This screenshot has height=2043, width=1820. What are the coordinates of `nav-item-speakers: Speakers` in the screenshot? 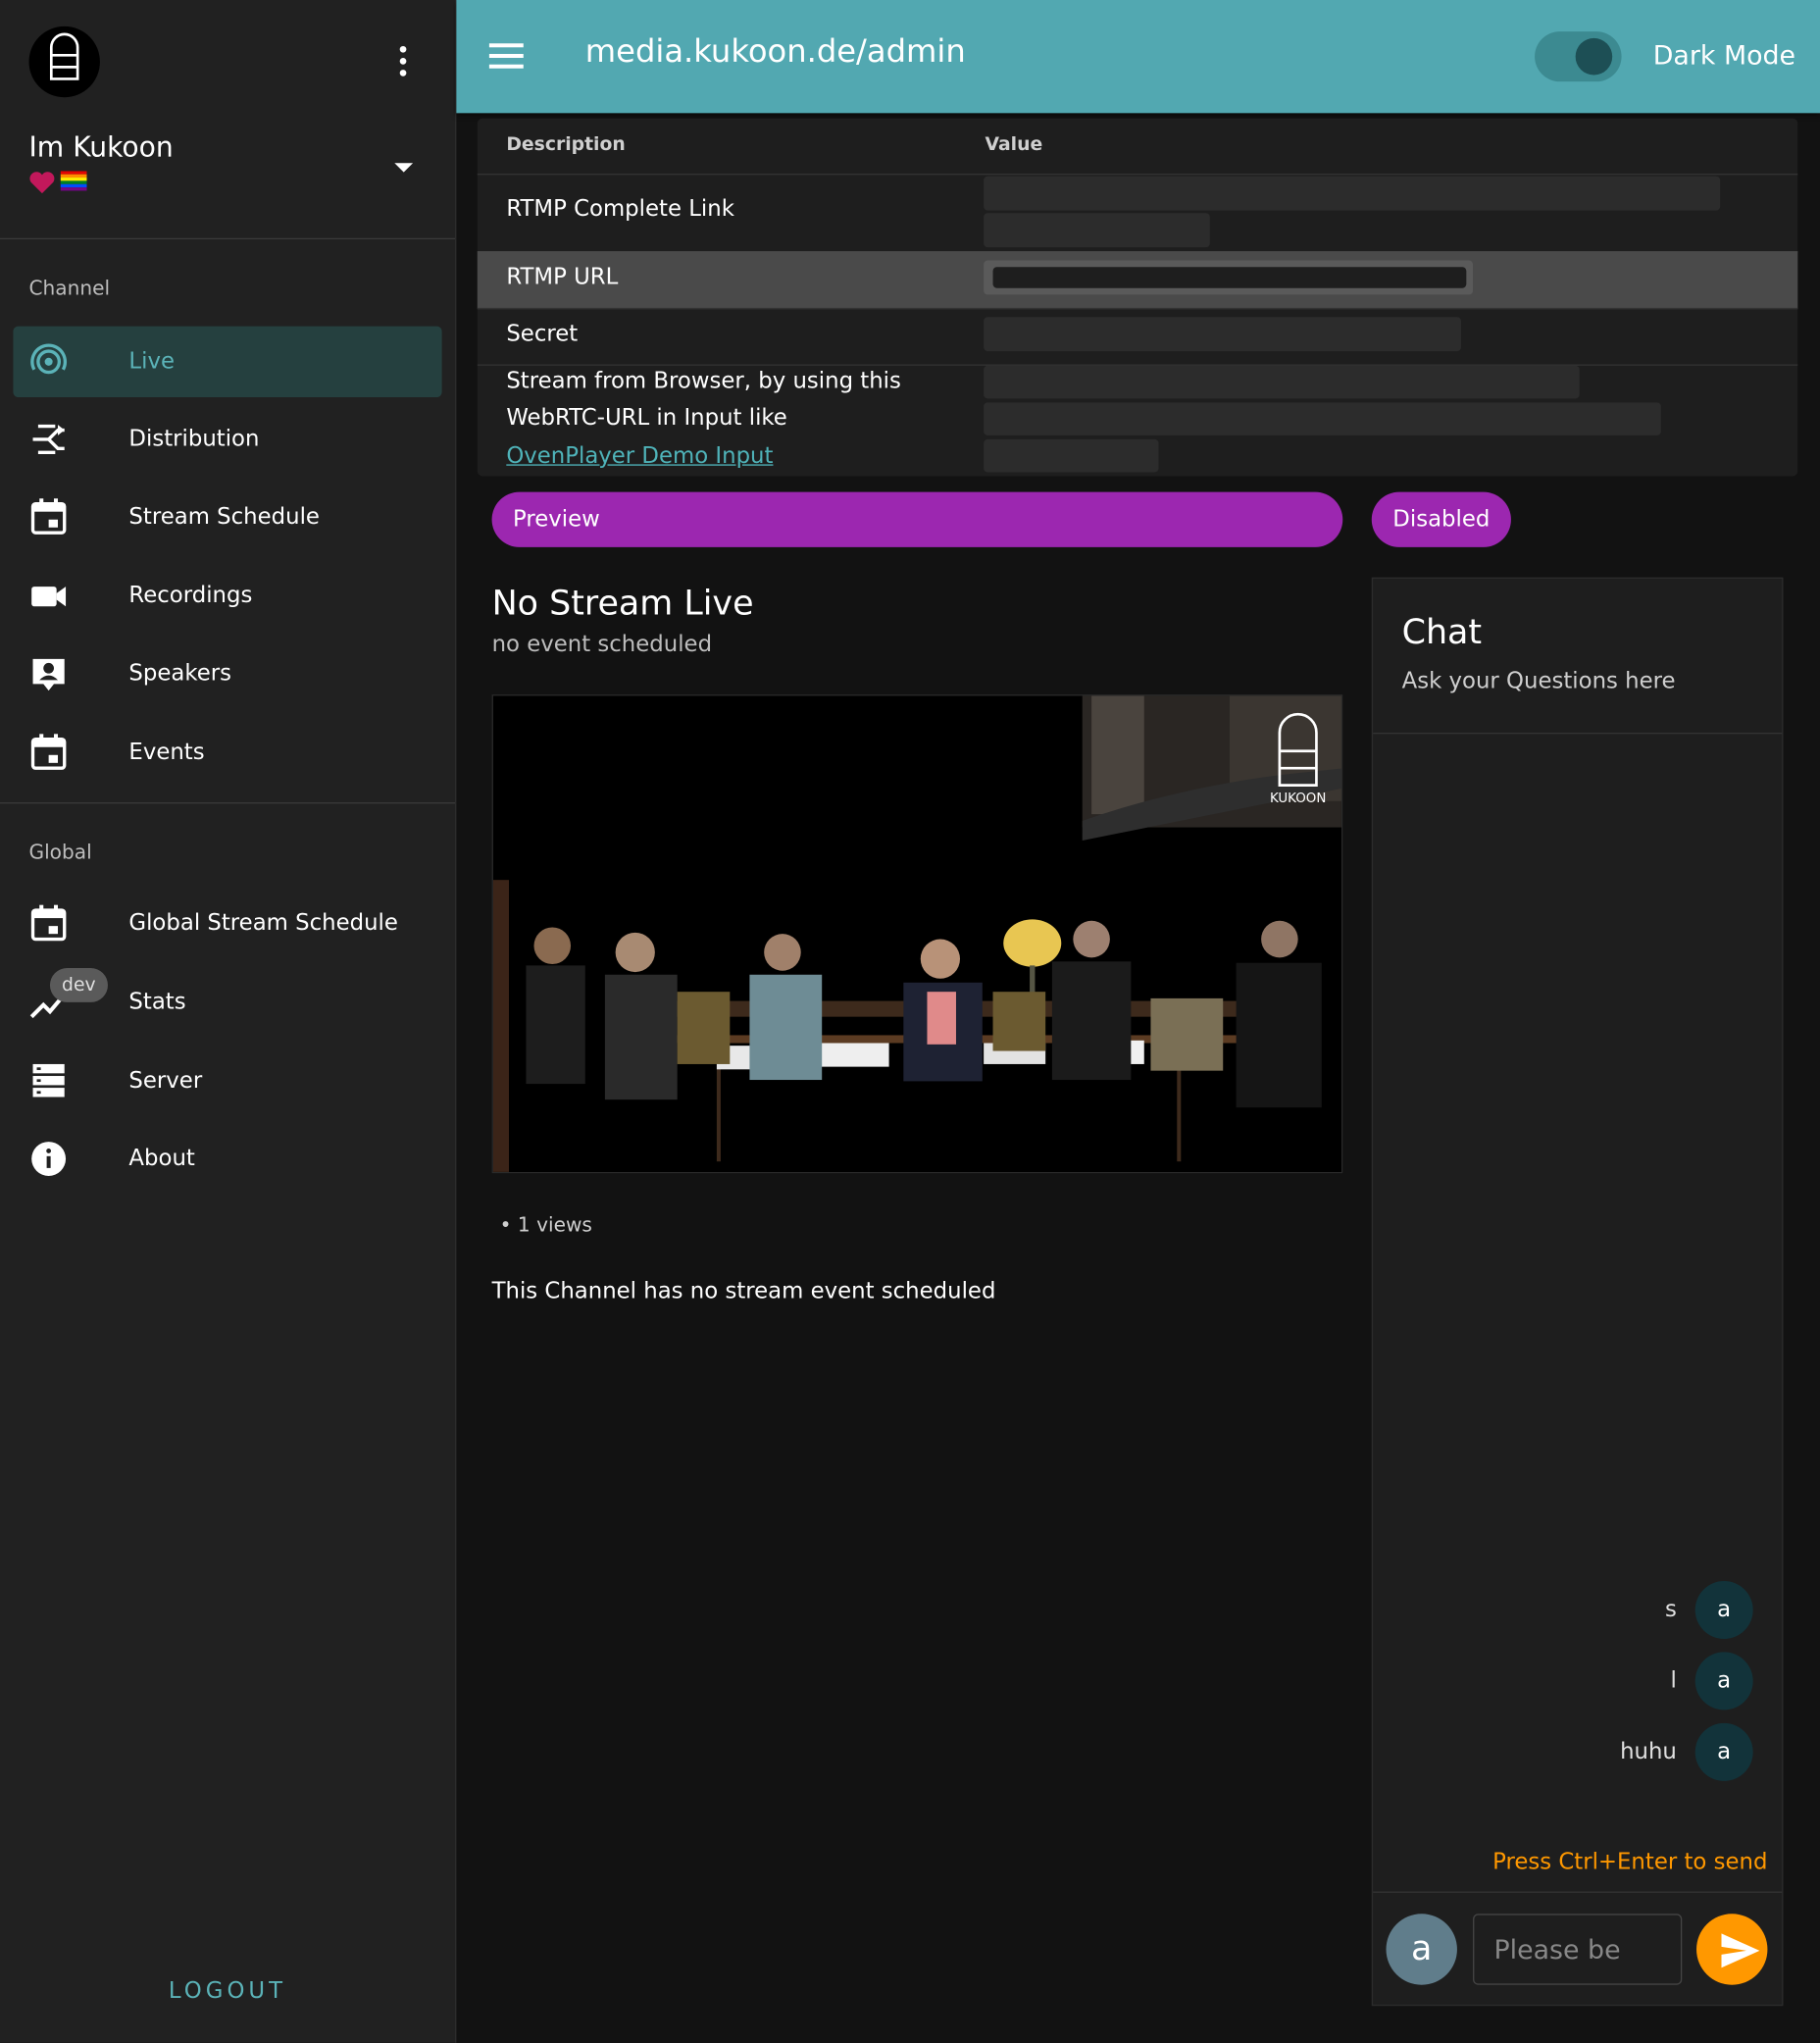 It's located at (227, 673).